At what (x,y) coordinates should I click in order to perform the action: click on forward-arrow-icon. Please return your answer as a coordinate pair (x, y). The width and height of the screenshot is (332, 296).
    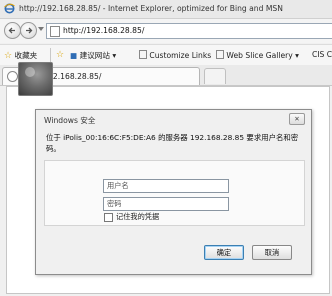
    Looking at the image, I should click on (29, 30).